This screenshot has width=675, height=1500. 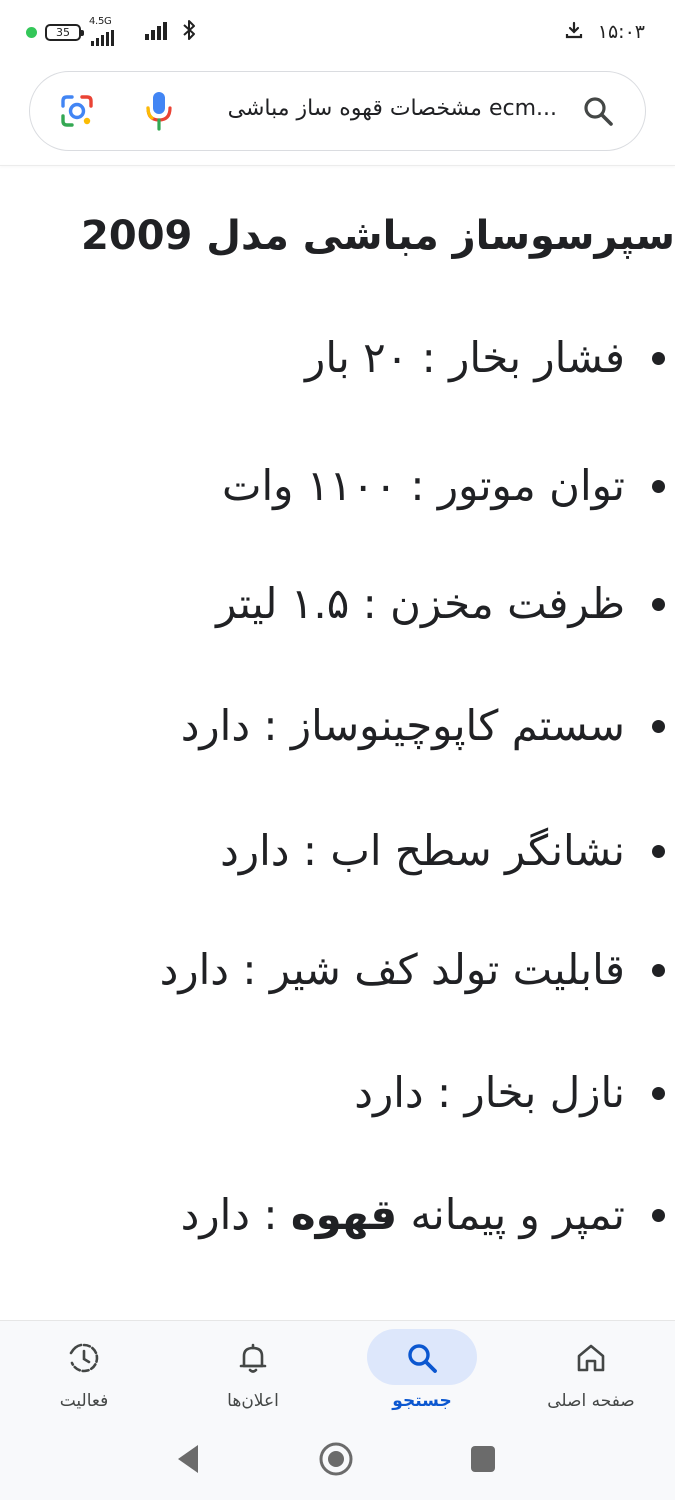 I want to click on list-item: توان موتور : ۱۱۰۰ وات, so click(x=337, y=486).